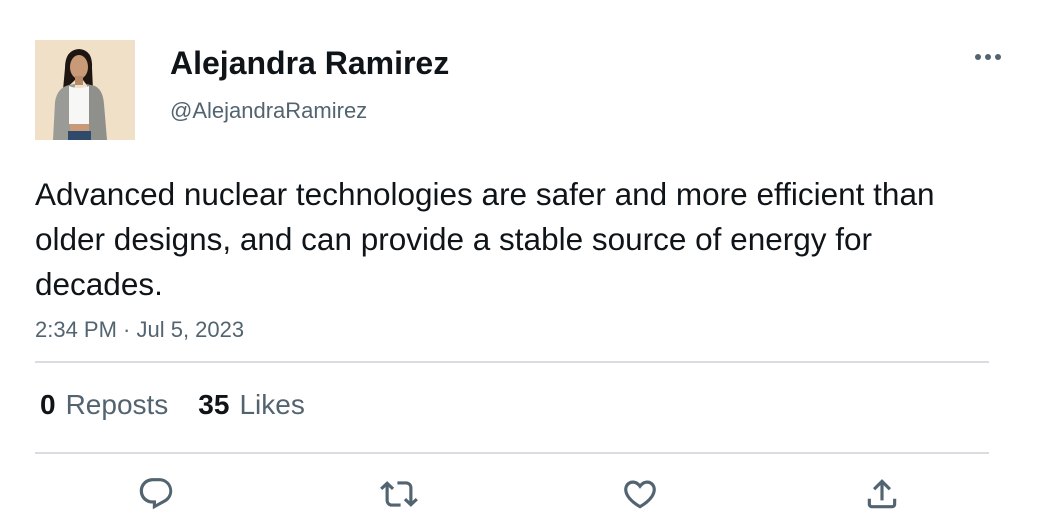  I want to click on reposts-stat: 0 Reposts, so click(104, 405).